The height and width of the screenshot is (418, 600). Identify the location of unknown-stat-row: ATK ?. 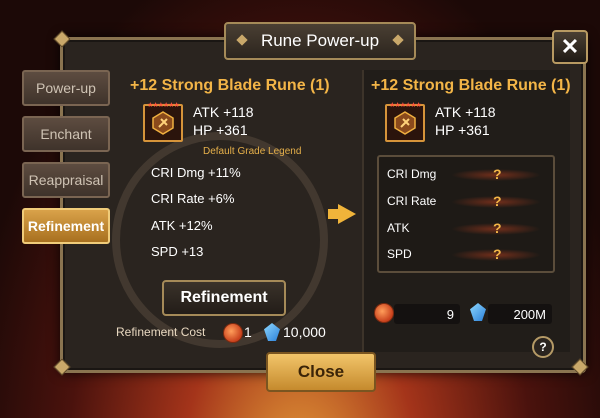
(465, 229).